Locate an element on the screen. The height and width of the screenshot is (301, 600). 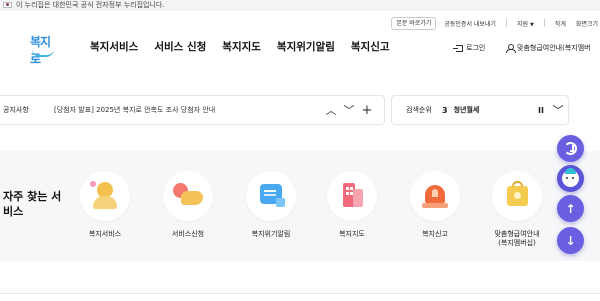
utility-menu: 본문 바로가기 공동인증서 내보내기 지원 ▼ 작게 화면크기 is located at coordinates (495, 23).